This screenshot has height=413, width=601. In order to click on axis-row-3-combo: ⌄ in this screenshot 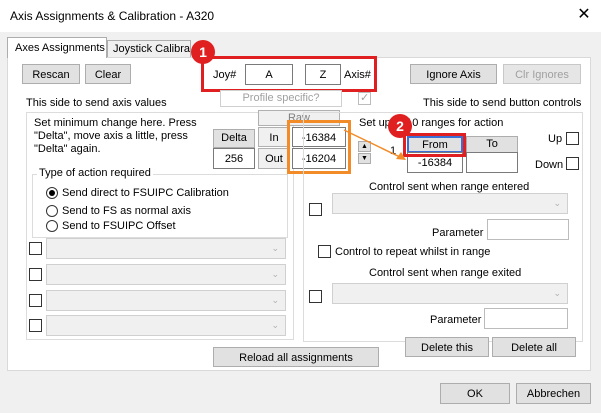, I will do `click(166, 300)`.